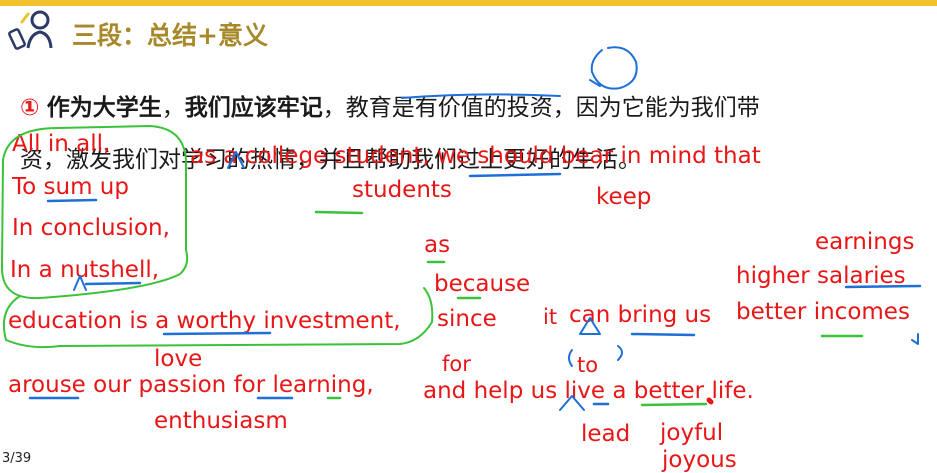 This screenshot has width=937, height=473. I want to click on blue-bracket-incomes, so click(915, 339).